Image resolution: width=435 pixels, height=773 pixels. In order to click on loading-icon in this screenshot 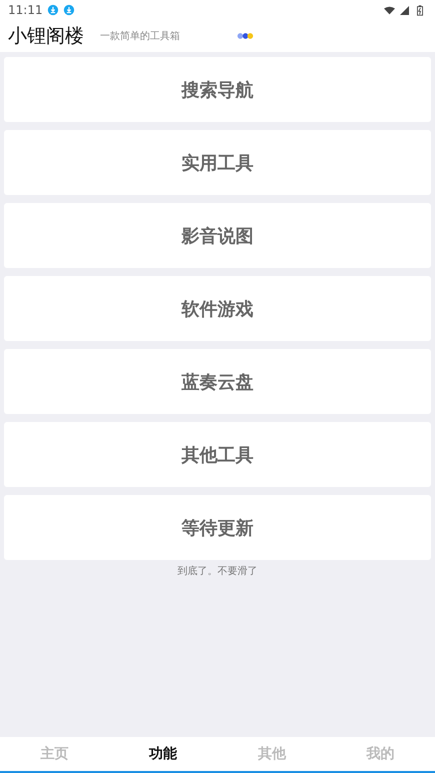, I will do `click(245, 36)`.